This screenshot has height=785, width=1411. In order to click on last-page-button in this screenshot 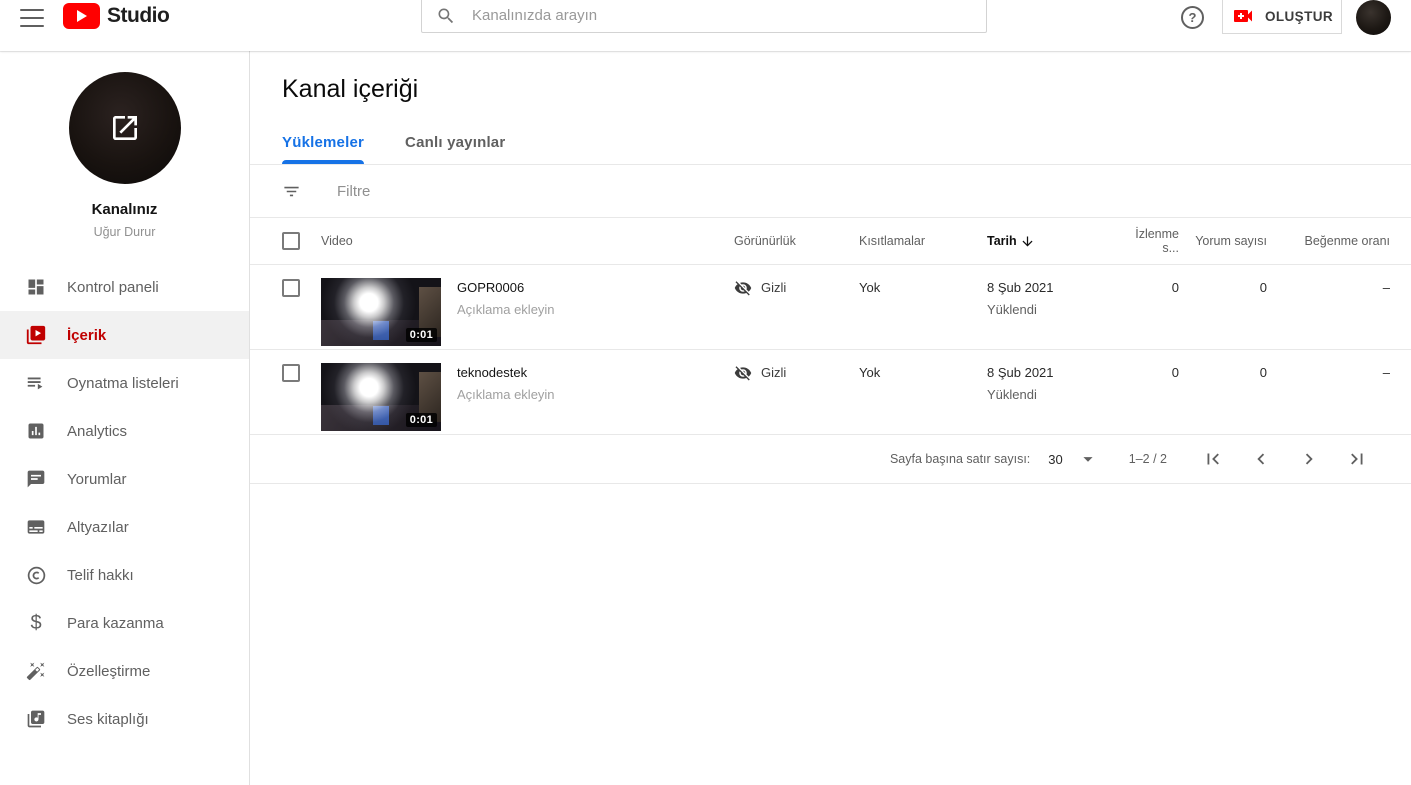, I will do `click(1357, 459)`.